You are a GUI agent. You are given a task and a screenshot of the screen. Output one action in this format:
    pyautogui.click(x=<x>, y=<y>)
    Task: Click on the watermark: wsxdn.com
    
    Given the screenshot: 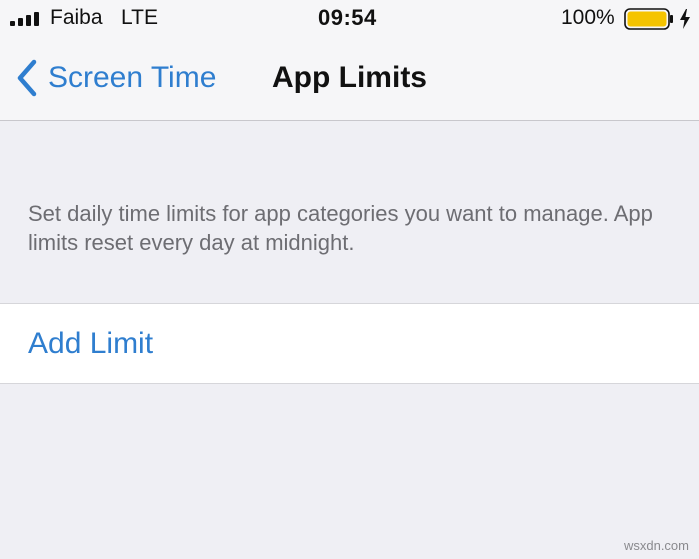 What is the action you would take?
    pyautogui.click(x=656, y=545)
    